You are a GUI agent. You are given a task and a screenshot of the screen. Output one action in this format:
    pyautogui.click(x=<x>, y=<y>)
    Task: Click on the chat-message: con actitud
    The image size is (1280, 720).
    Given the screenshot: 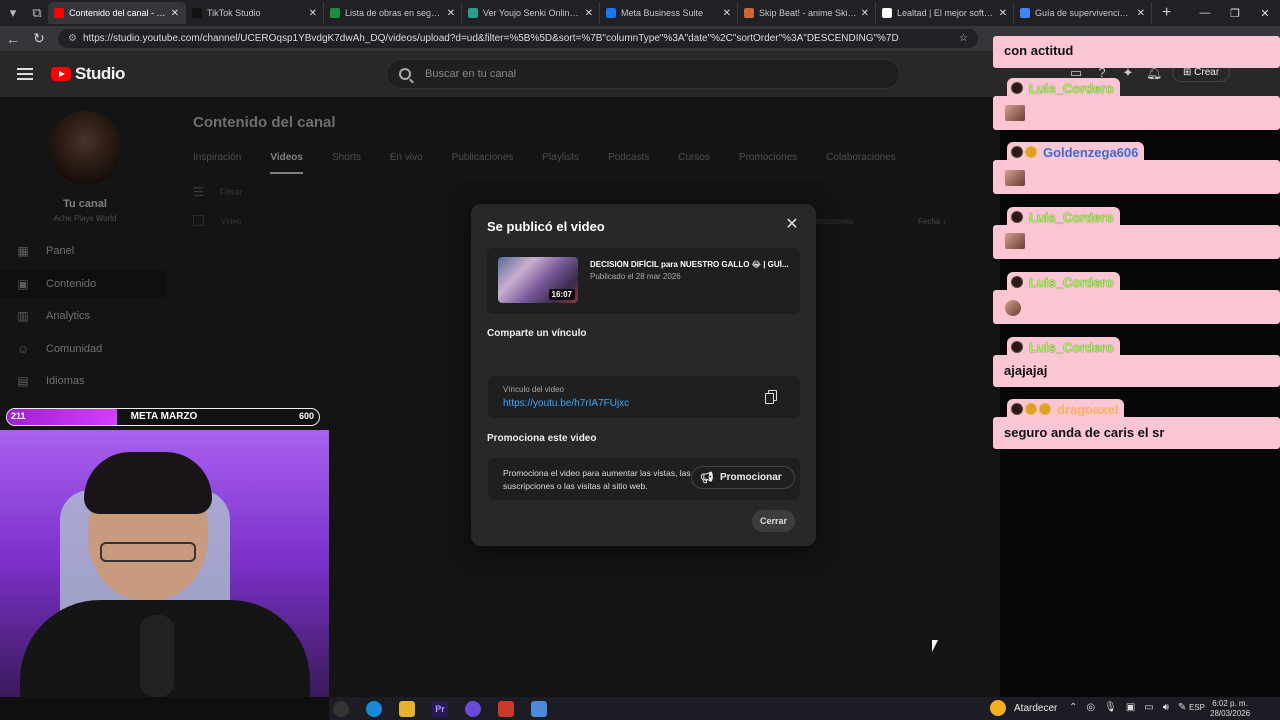 What is the action you would take?
    pyautogui.click(x=1136, y=52)
    